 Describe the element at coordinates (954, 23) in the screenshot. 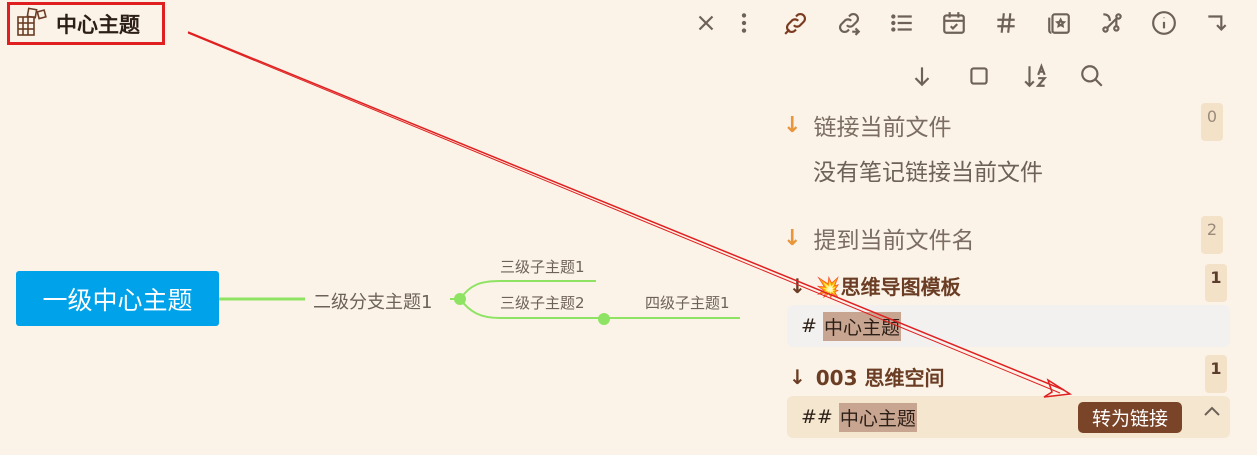

I see `calendar-icon` at that location.